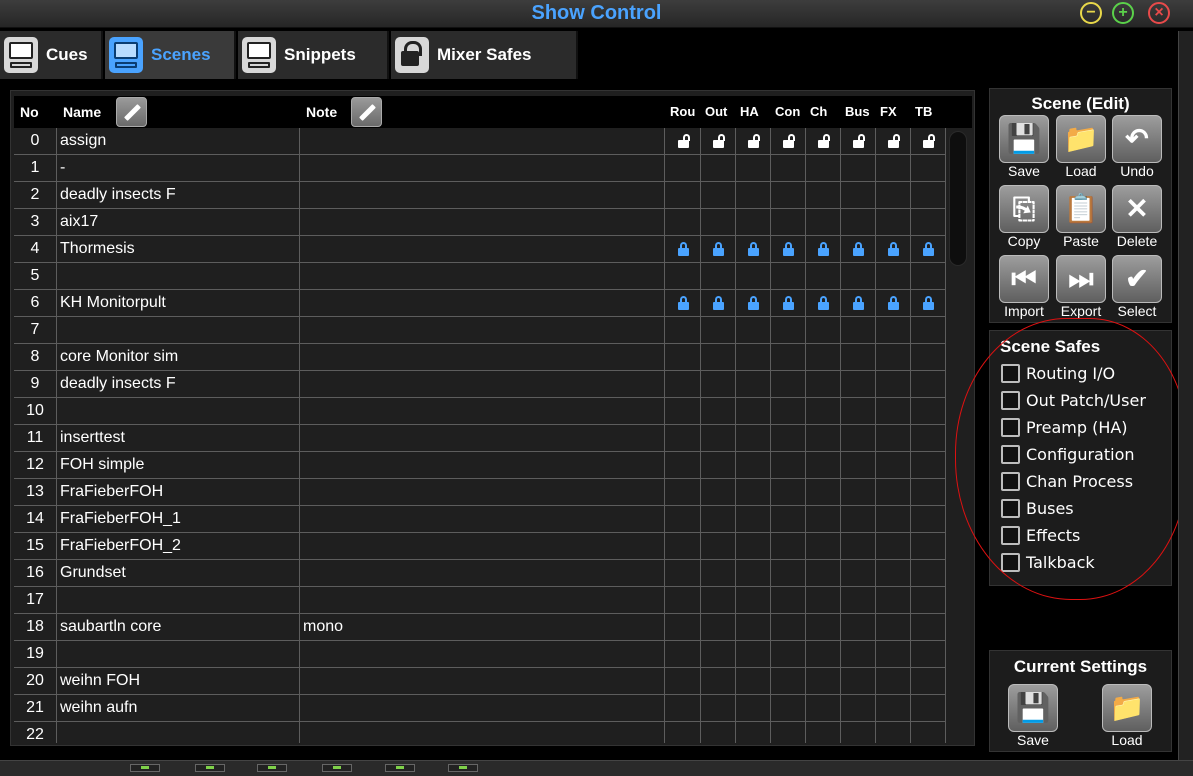 The height and width of the screenshot is (776, 1193). What do you see at coordinates (1081, 209) in the screenshot?
I see `paste-button: 📋` at bounding box center [1081, 209].